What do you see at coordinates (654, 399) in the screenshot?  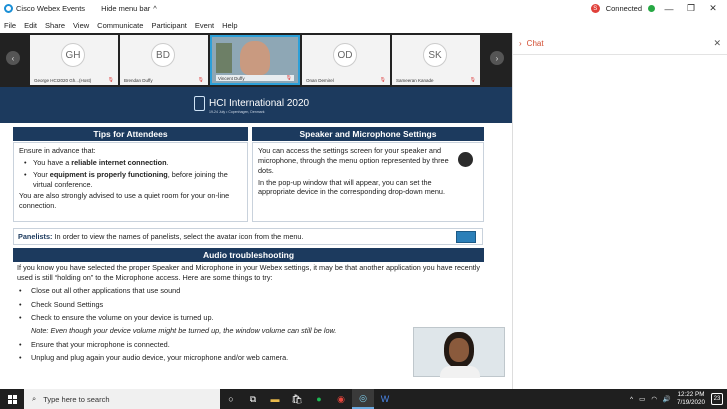 I see `wifi-icon: ◠` at bounding box center [654, 399].